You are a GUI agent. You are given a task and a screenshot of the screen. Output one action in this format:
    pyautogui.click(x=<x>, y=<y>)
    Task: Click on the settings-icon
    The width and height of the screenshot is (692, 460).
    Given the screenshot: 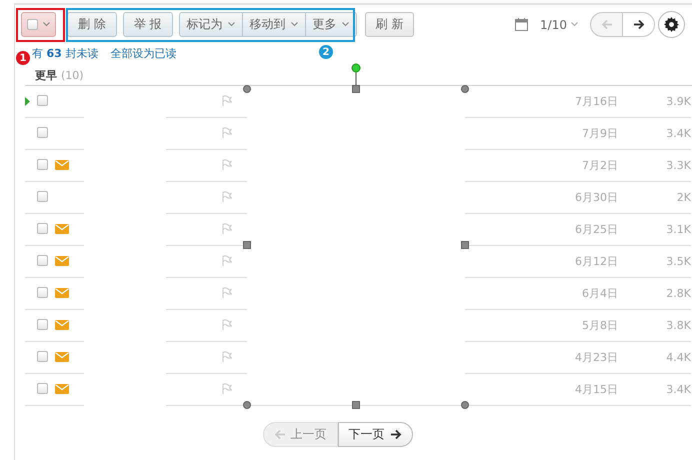 What is the action you would take?
    pyautogui.click(x=671, y=24)
    